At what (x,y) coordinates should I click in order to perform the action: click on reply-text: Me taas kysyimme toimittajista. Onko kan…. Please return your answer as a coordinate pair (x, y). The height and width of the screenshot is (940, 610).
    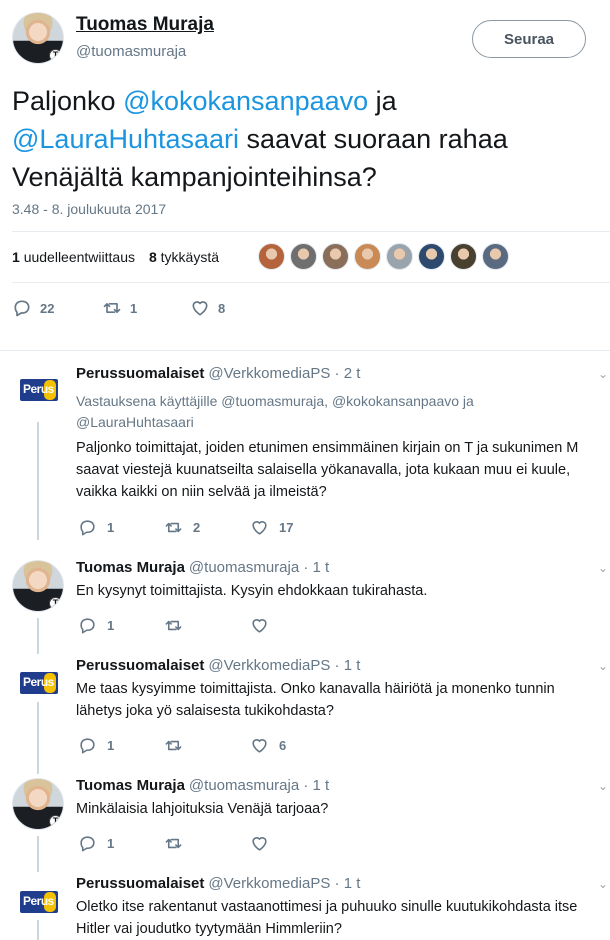
    Looking at the image, I should click on (343, 700).